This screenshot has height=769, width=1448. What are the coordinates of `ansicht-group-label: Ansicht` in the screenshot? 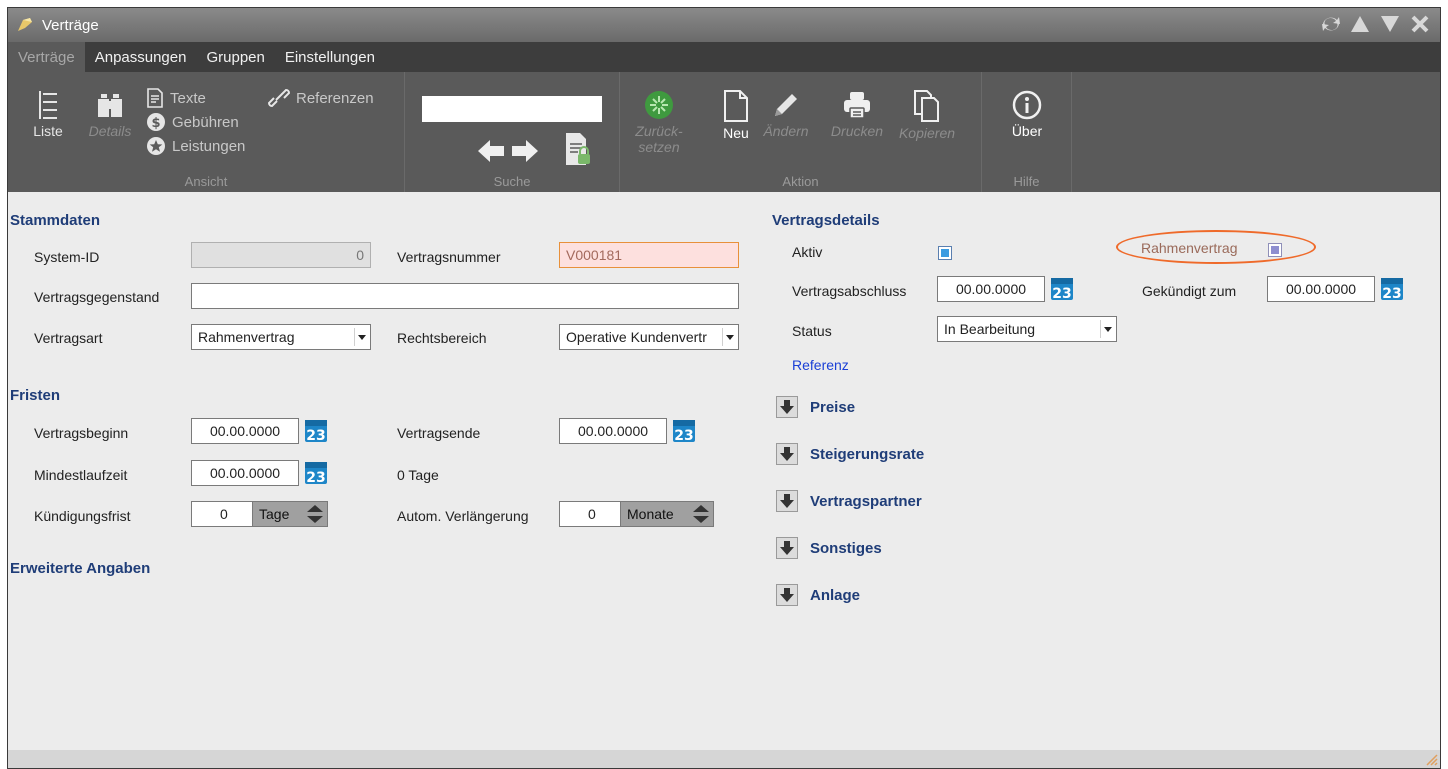 It's located at (206, 181).